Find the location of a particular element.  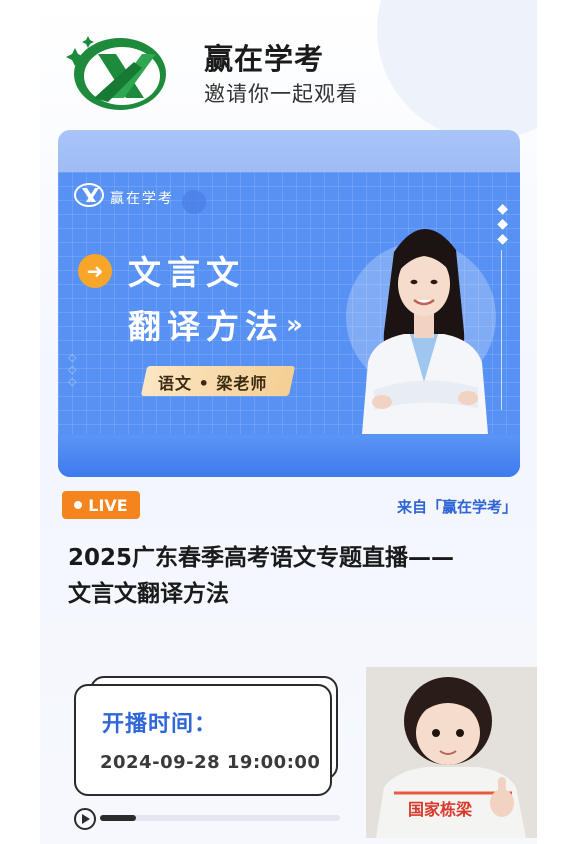

banner-title-line1: 文言文 is located at coordinates (186, 272).